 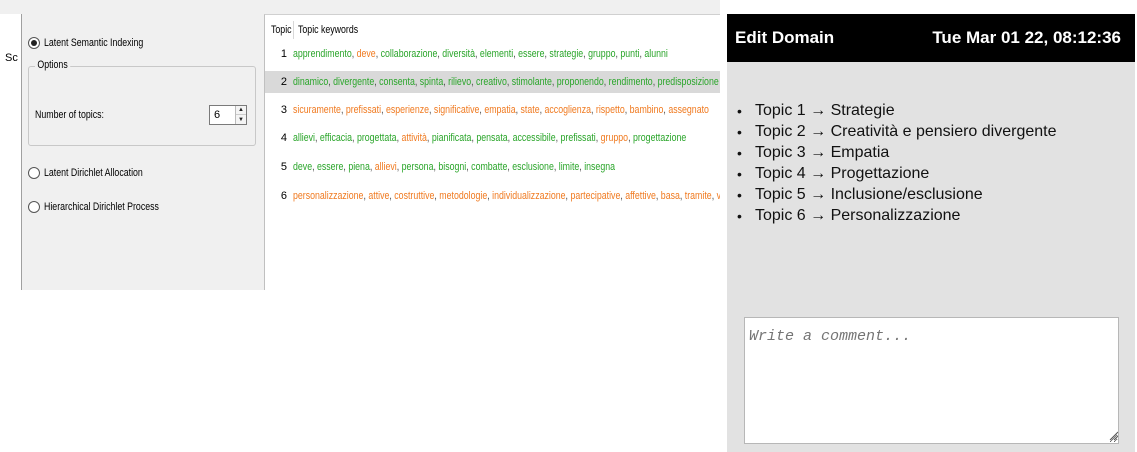 I want to click on keyword: tramite, so click(x=698, y=196).